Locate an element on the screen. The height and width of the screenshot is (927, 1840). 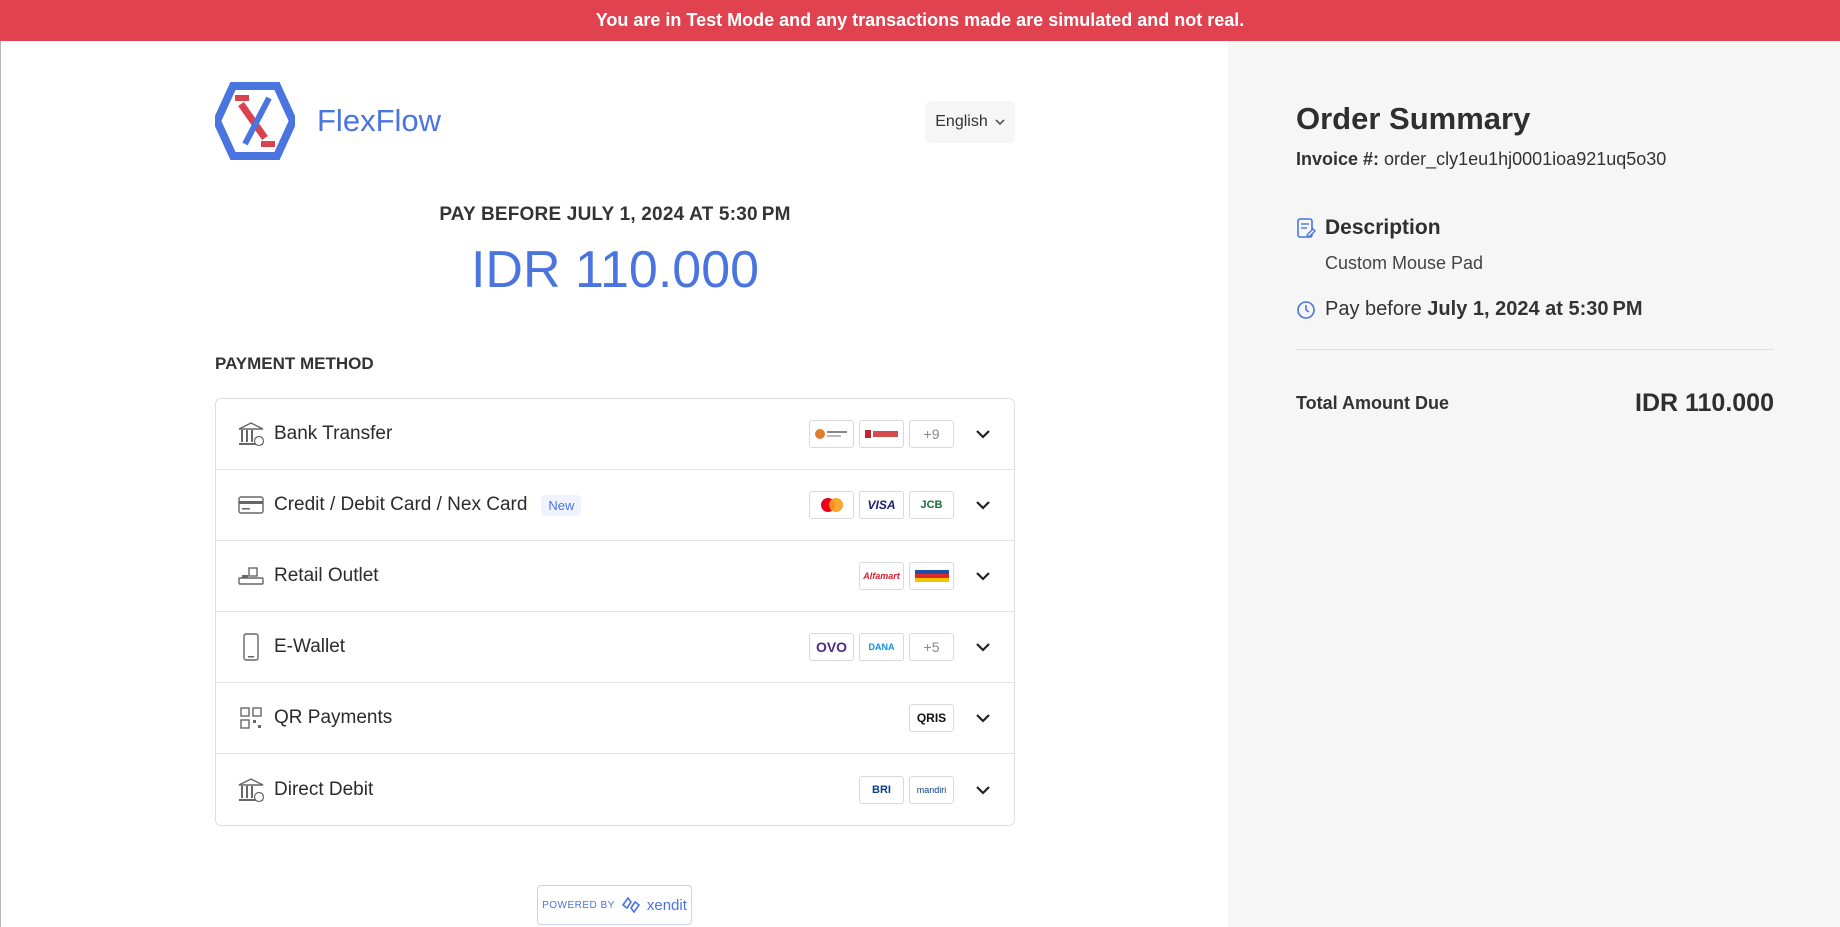
order-summary-title: Order Summary is located at coordinates (1413, 118).